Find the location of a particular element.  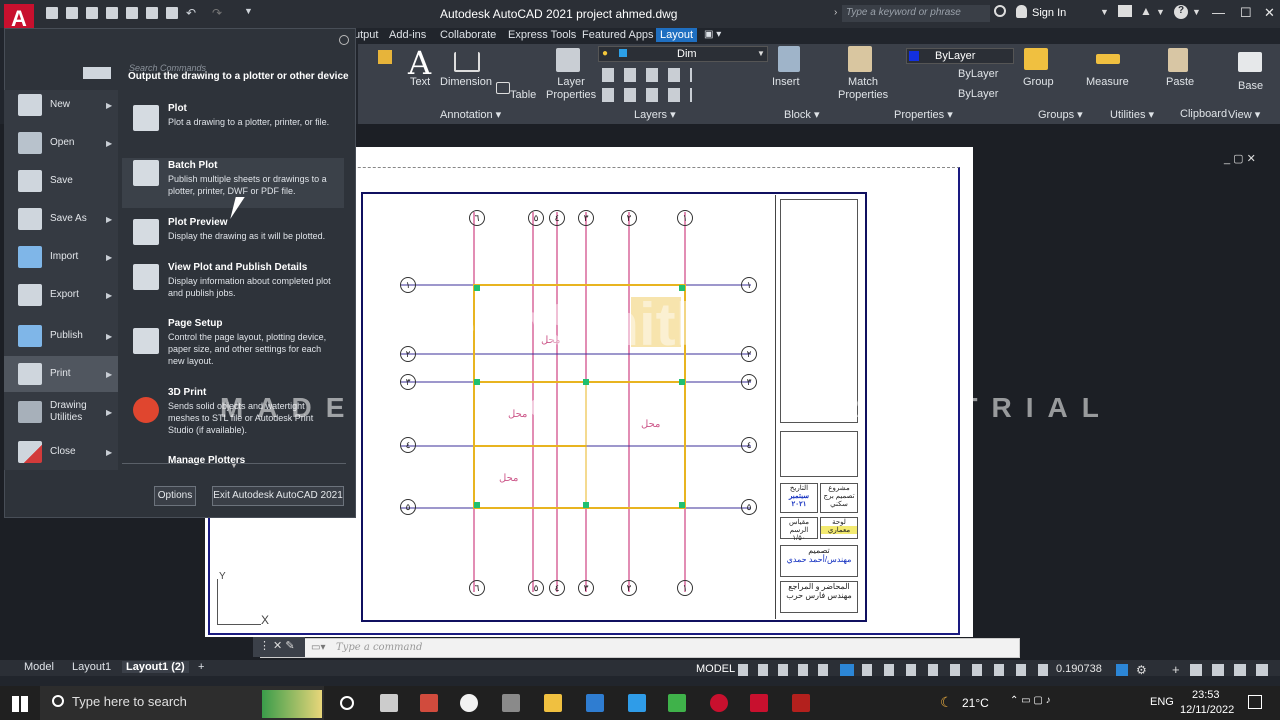

exchange-icon: ▲ is located at coordinates (1146, 11).